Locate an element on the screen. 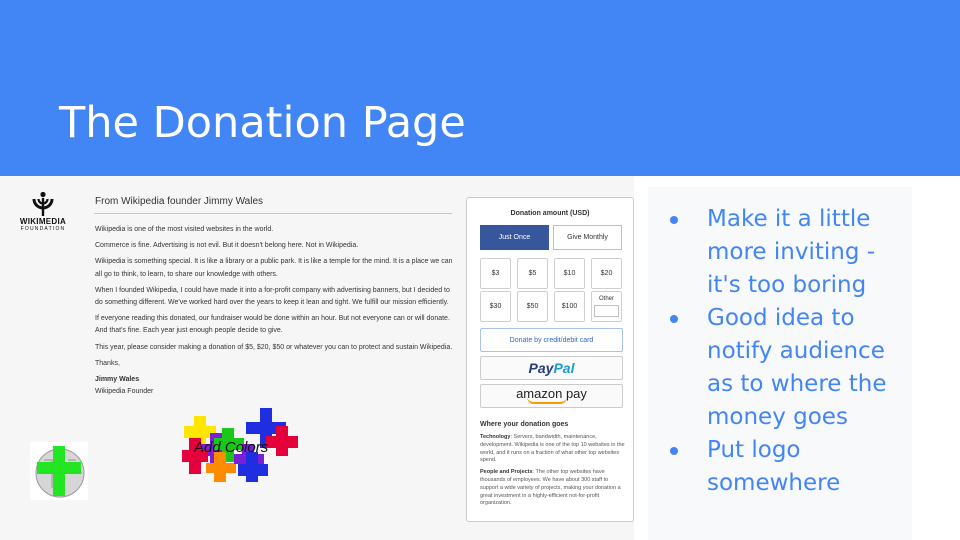 Image resolution: width=960 pixels, height=540 pixels. wikimedia-logo-name: WIKIMEDIA is located at coordinates (43, 221).